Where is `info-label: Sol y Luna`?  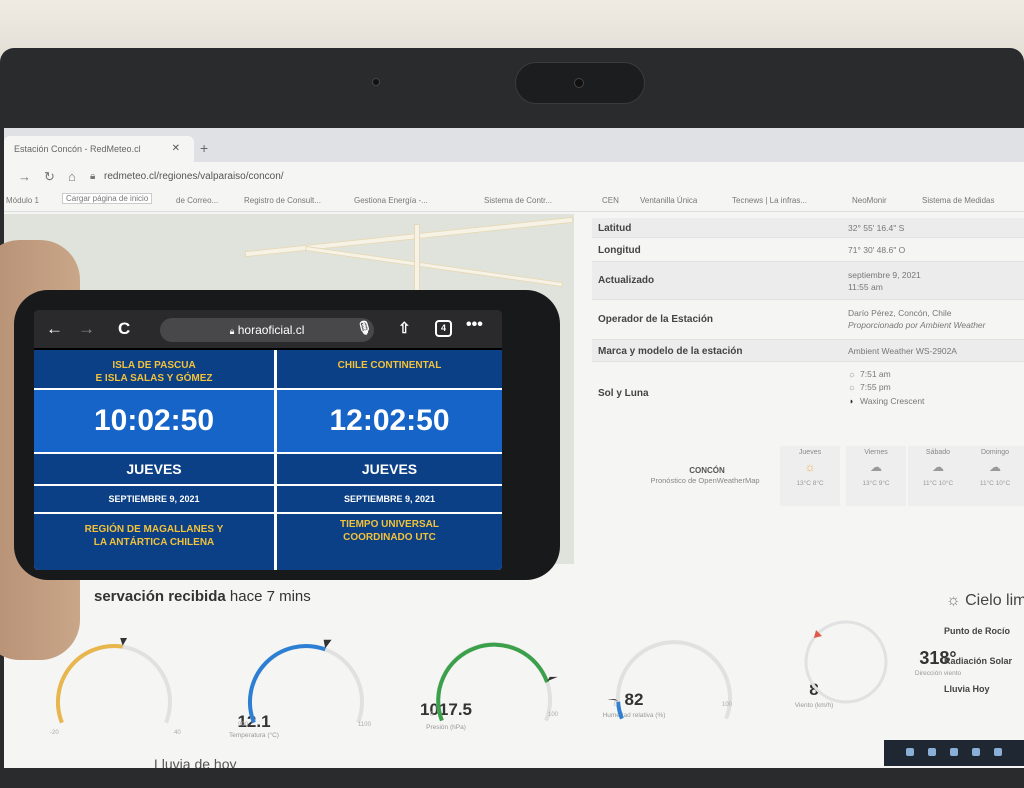 info-label: Sol y Luna is located at coordinates (623, 393).